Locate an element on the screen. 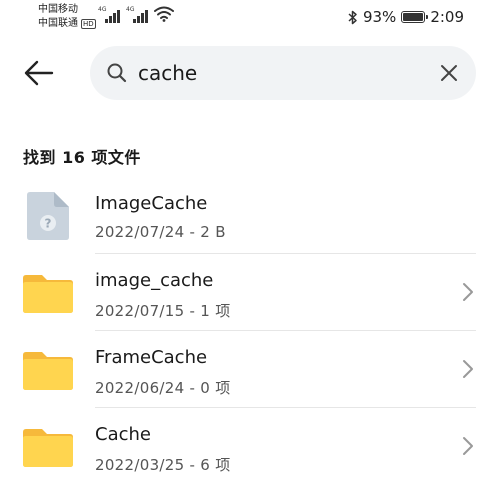  folder-name: image_cache is located at coordinates (154, 280).